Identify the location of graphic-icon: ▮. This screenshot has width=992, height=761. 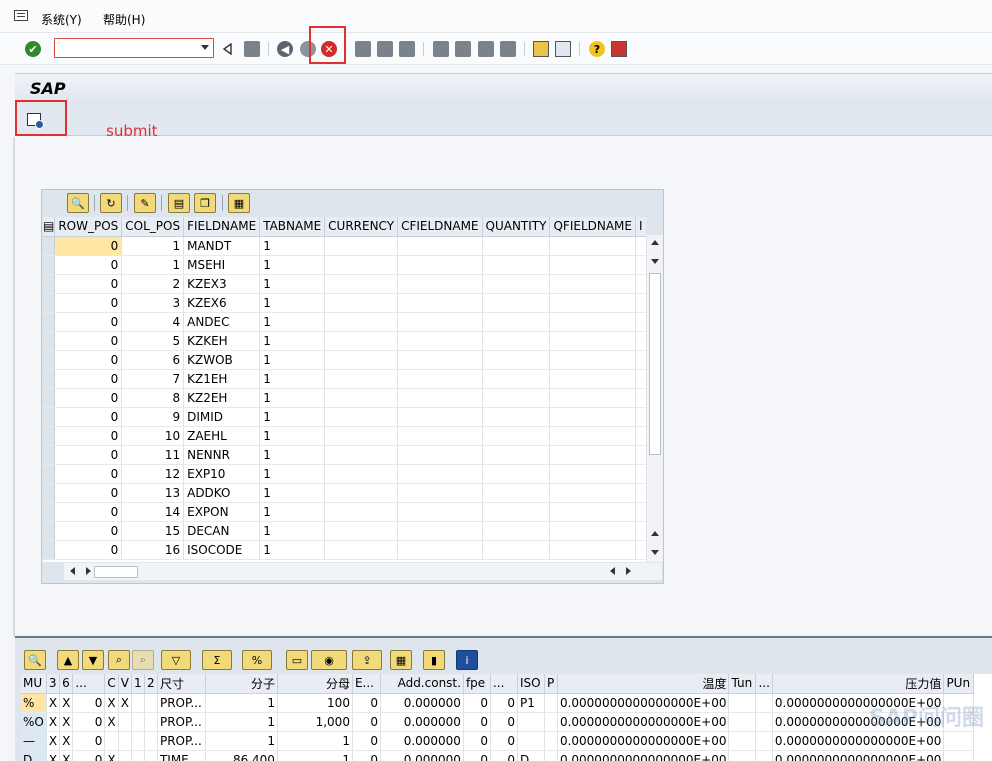
(434, 660).